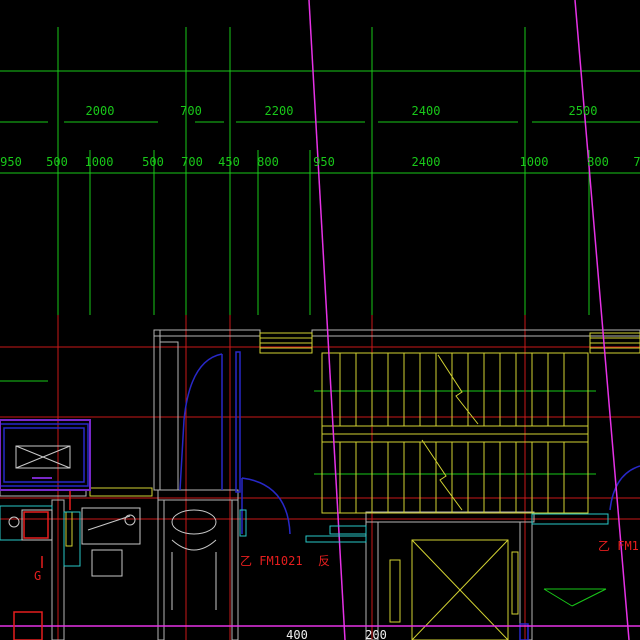  Describe the element at coordinates (304, 536) in the screenshot. I see `cyan-fixtures` at that location.